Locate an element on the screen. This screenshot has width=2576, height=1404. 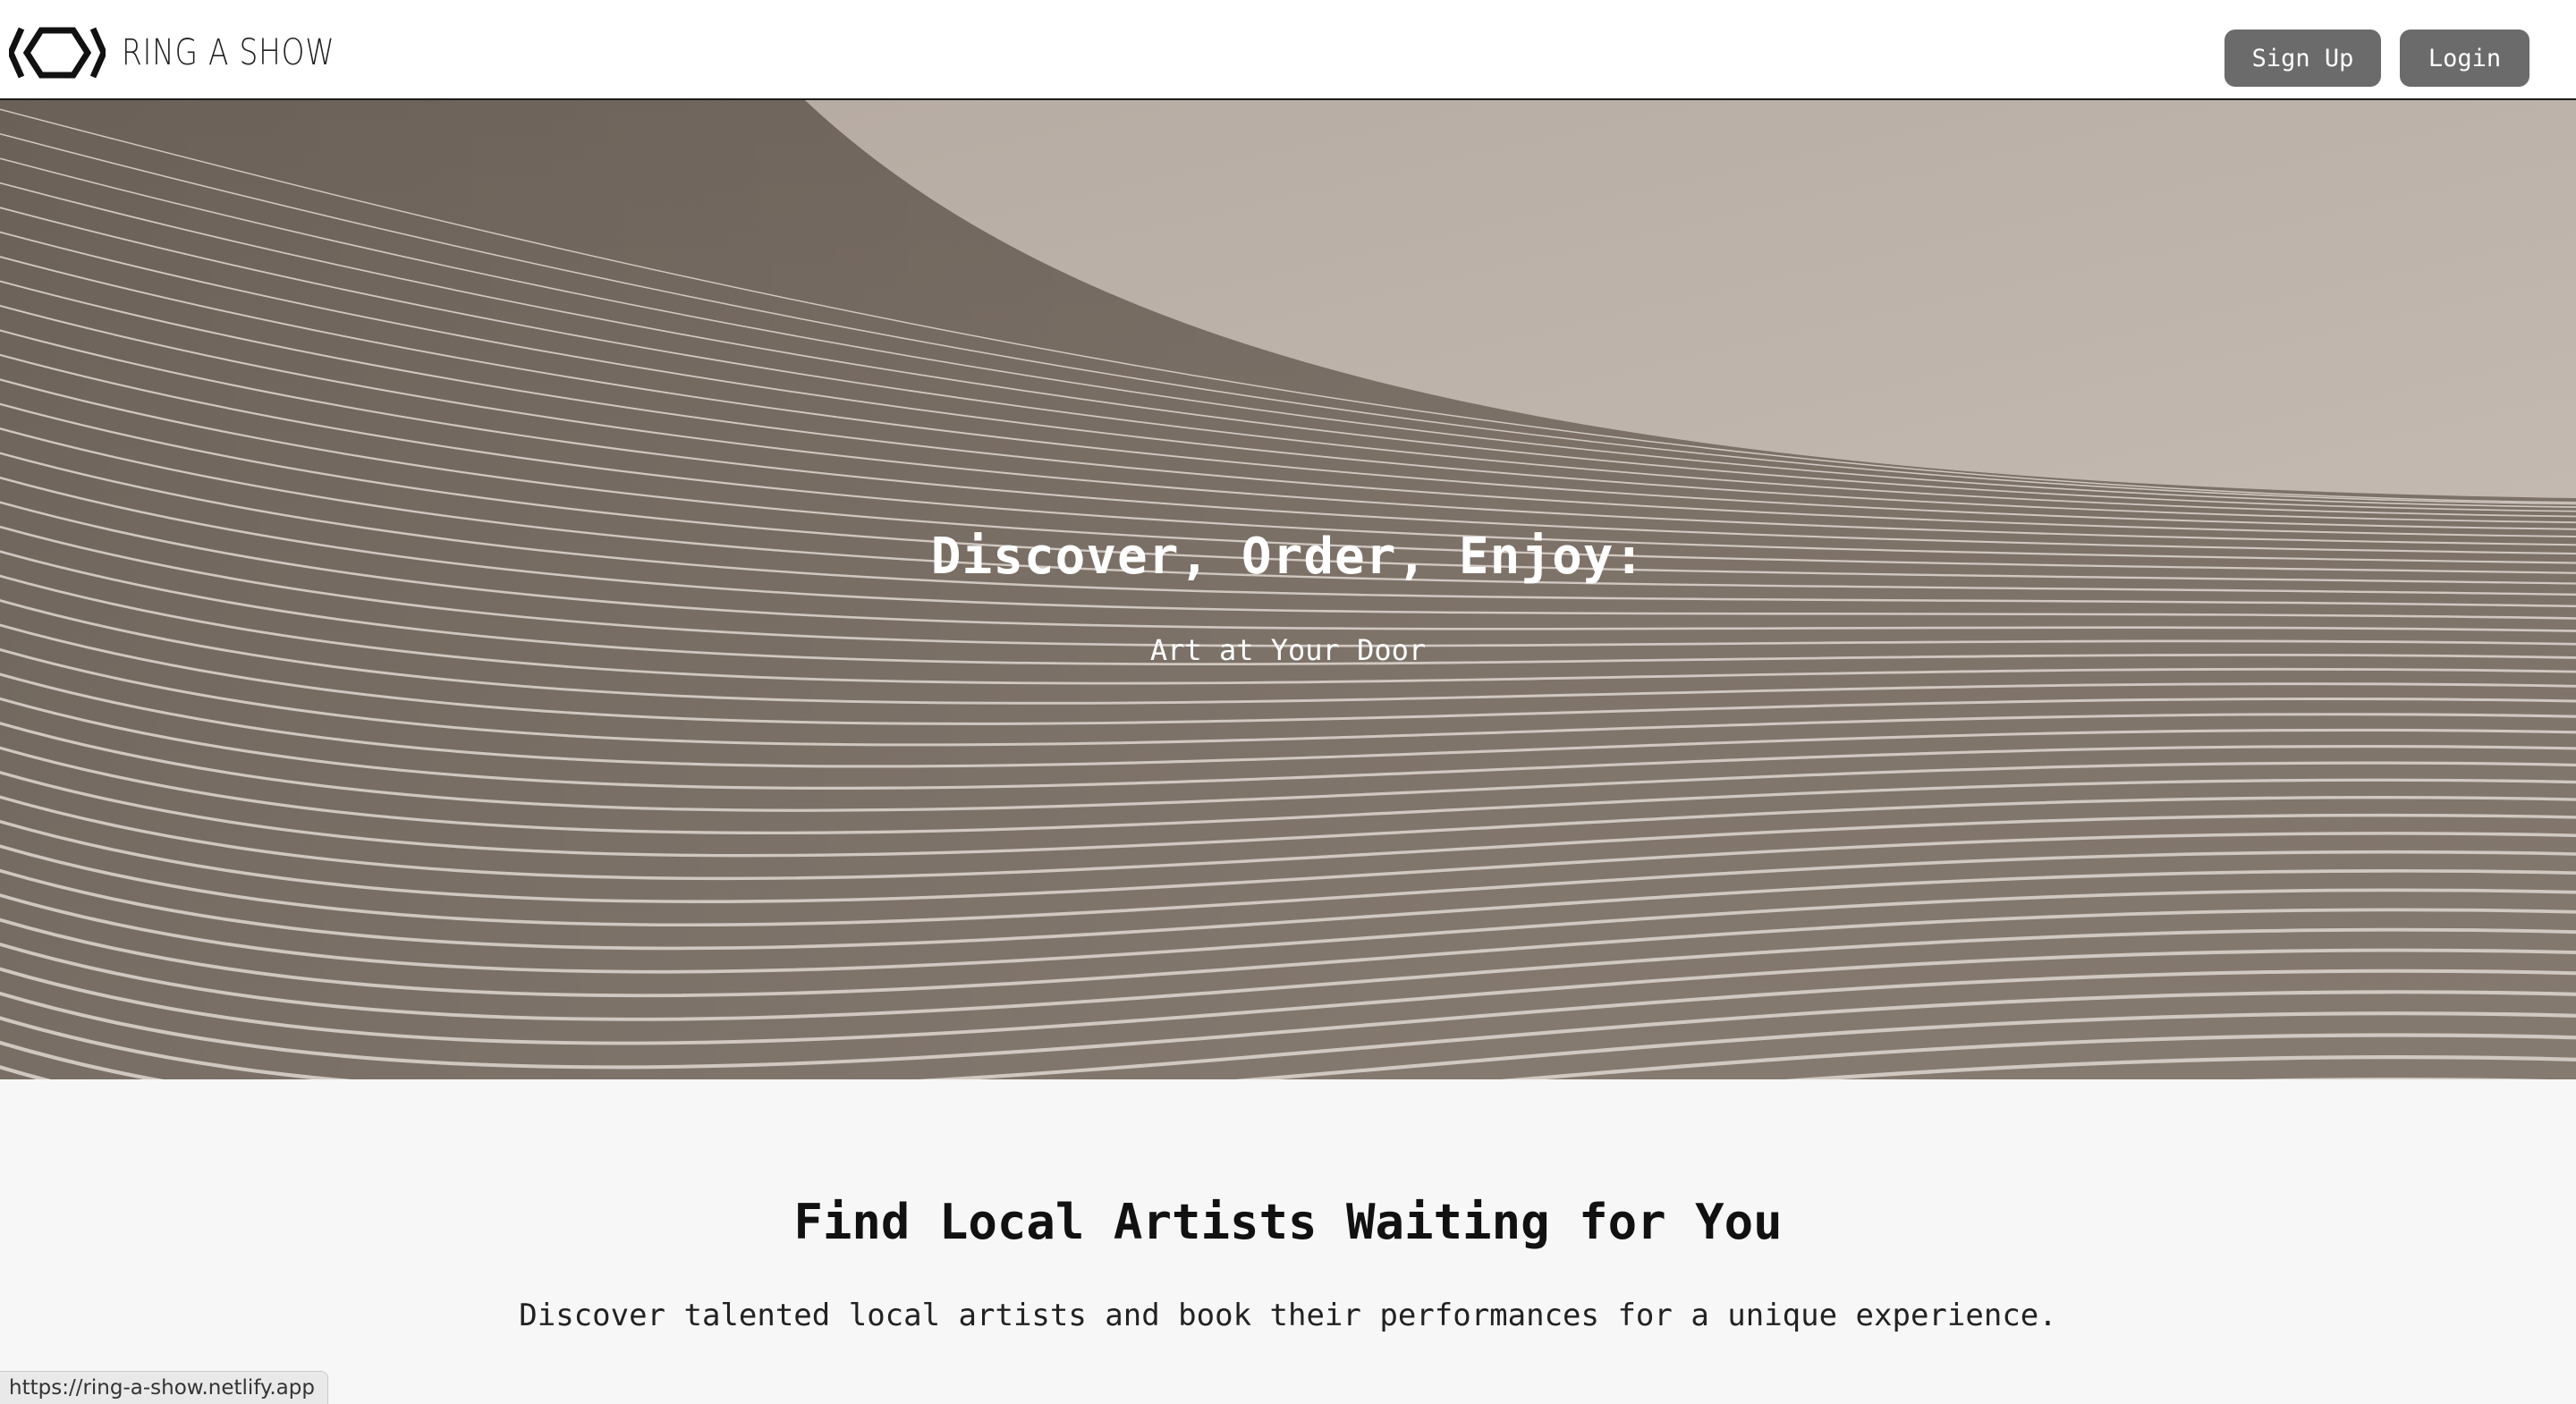
brand-logo: RING A SHOW is located at coordinates (195, 53).